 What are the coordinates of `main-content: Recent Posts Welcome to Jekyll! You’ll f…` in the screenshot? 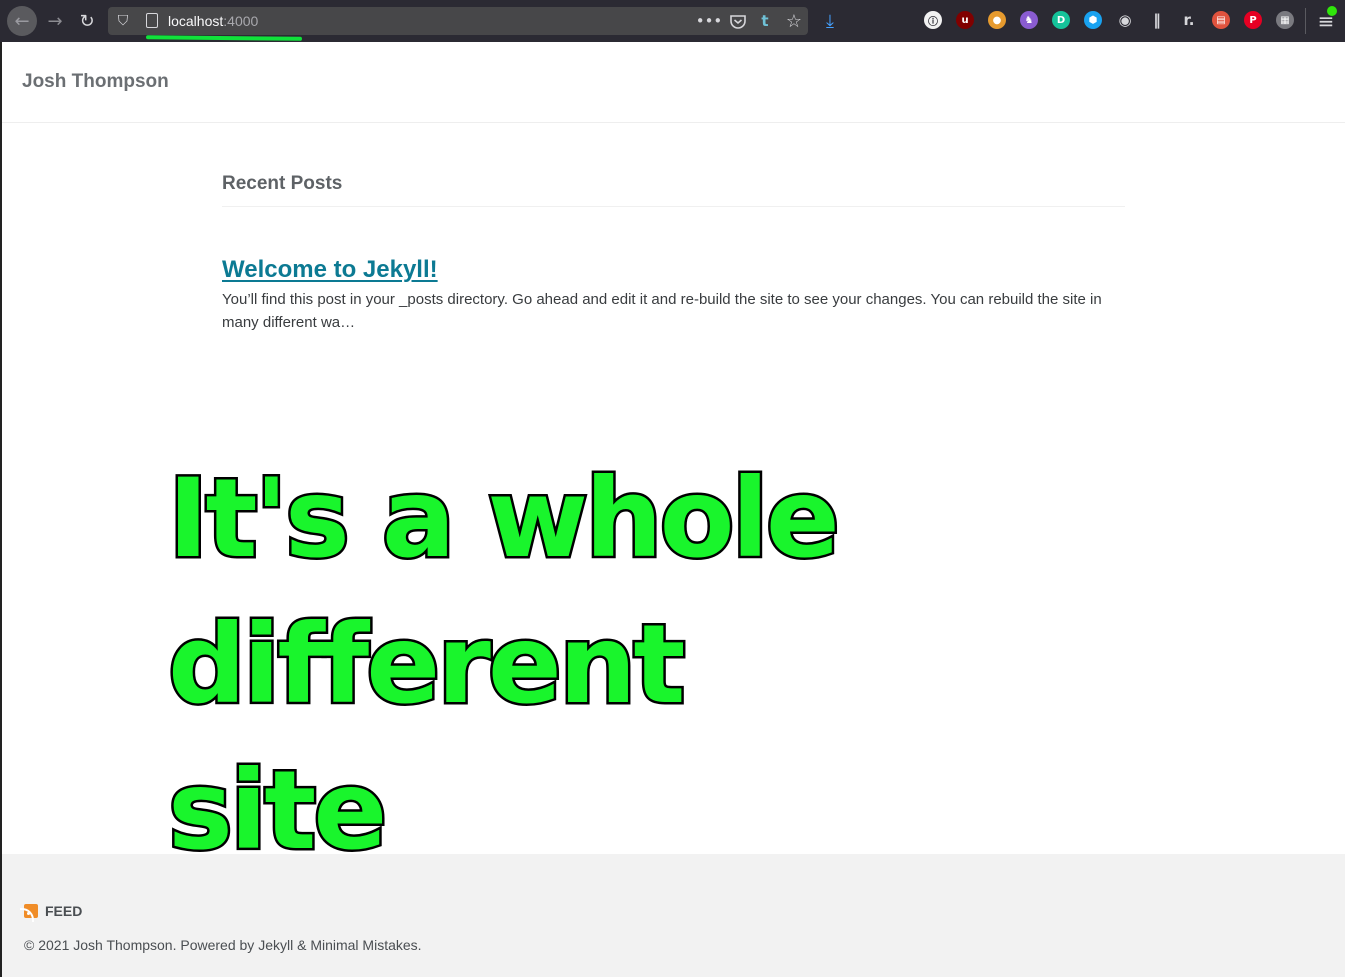 It's located at (673, 247).